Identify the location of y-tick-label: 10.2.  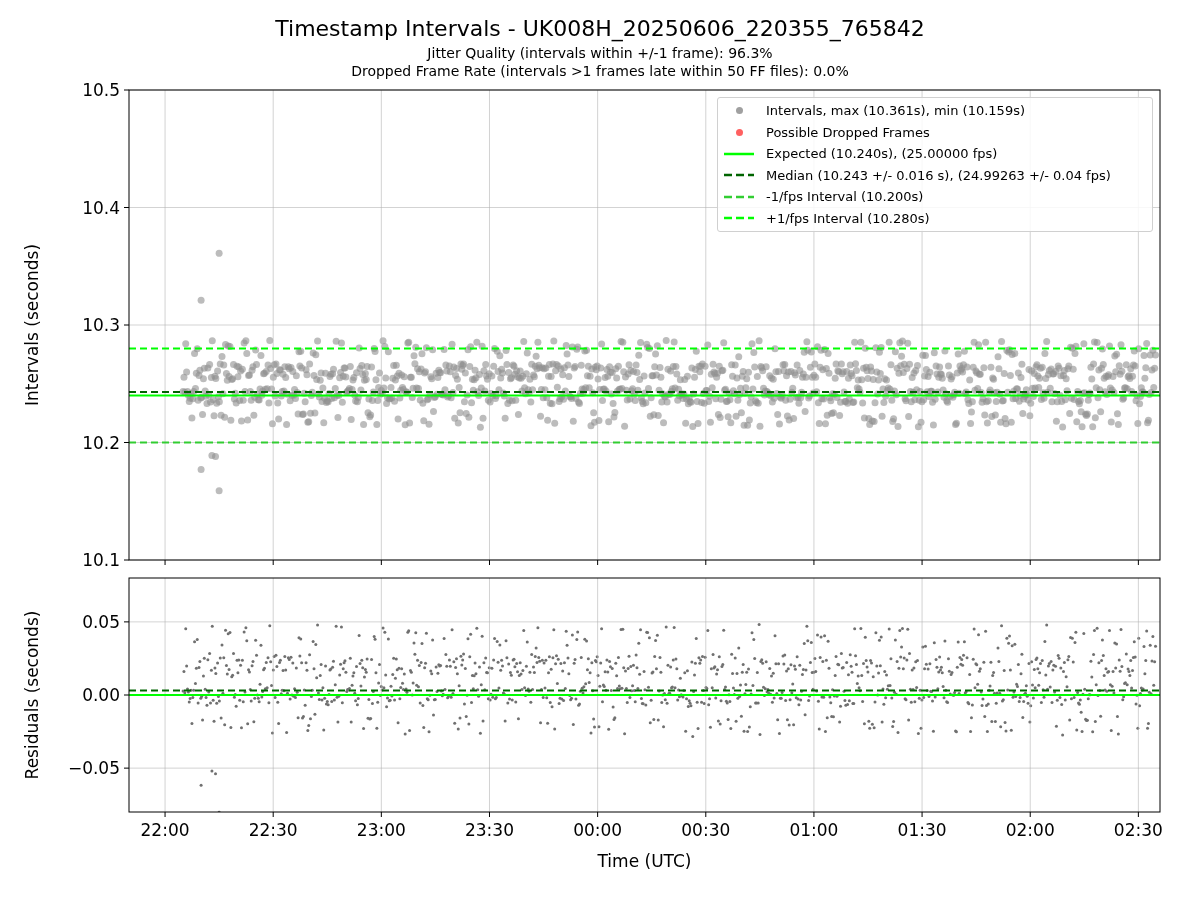
(101, 442).